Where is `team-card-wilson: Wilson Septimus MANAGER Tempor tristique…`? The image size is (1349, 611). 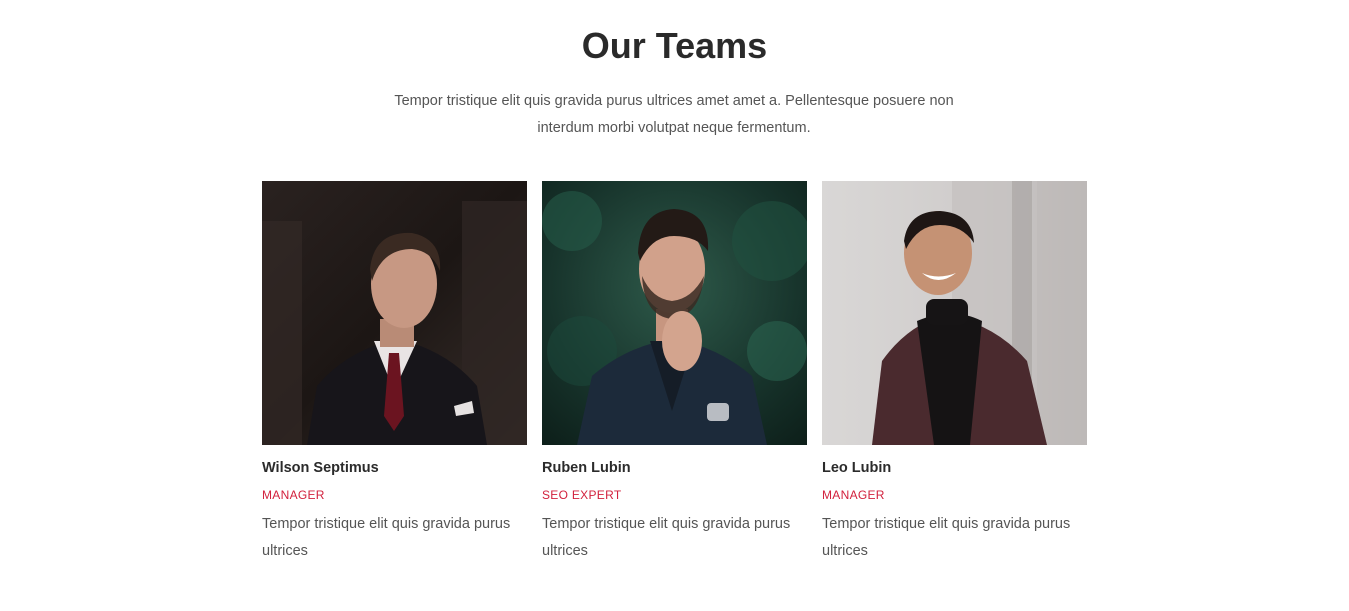
team-card-wilson: Wilson Septimus MANAGER Tempor tristique… is located at coordinates (394, 373).